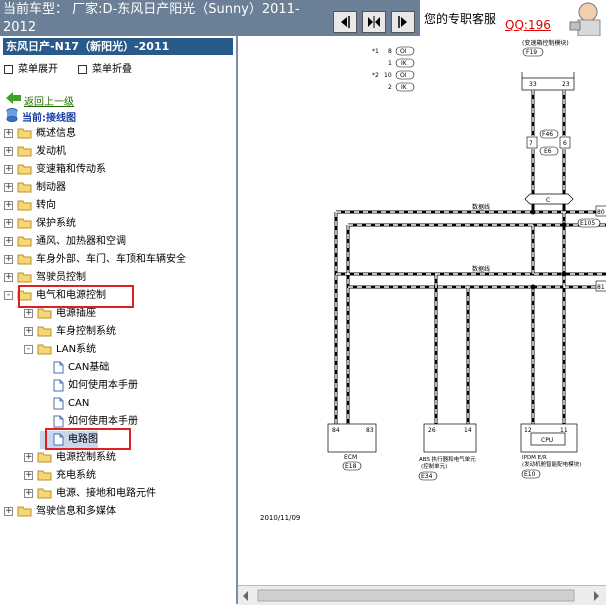 This screenshot has width=606, height=609. I want to click on tree-item-label: 电源、接地和电路元件, so click(106, 493).